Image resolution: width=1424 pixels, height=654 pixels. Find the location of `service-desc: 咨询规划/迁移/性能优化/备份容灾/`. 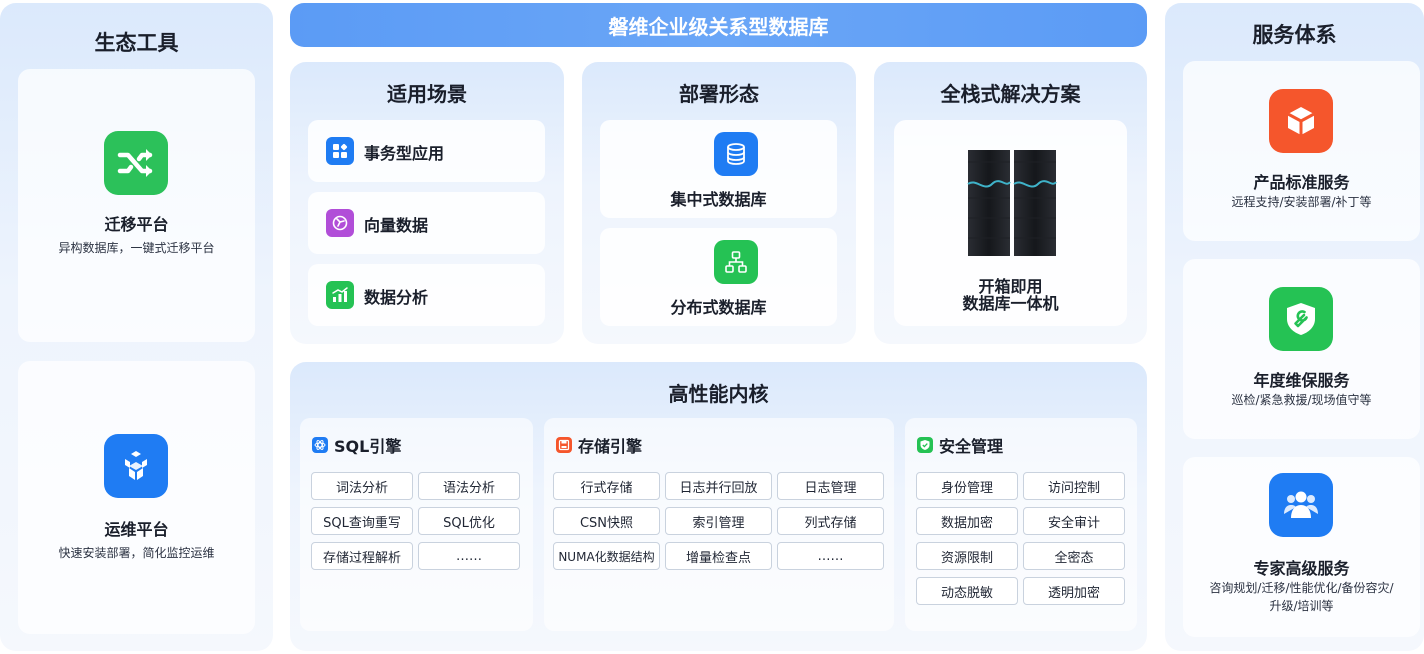

service-desc: 咨询规划/迁移/性能优化/备份容灾/ is located at coordinates (1301, 588).